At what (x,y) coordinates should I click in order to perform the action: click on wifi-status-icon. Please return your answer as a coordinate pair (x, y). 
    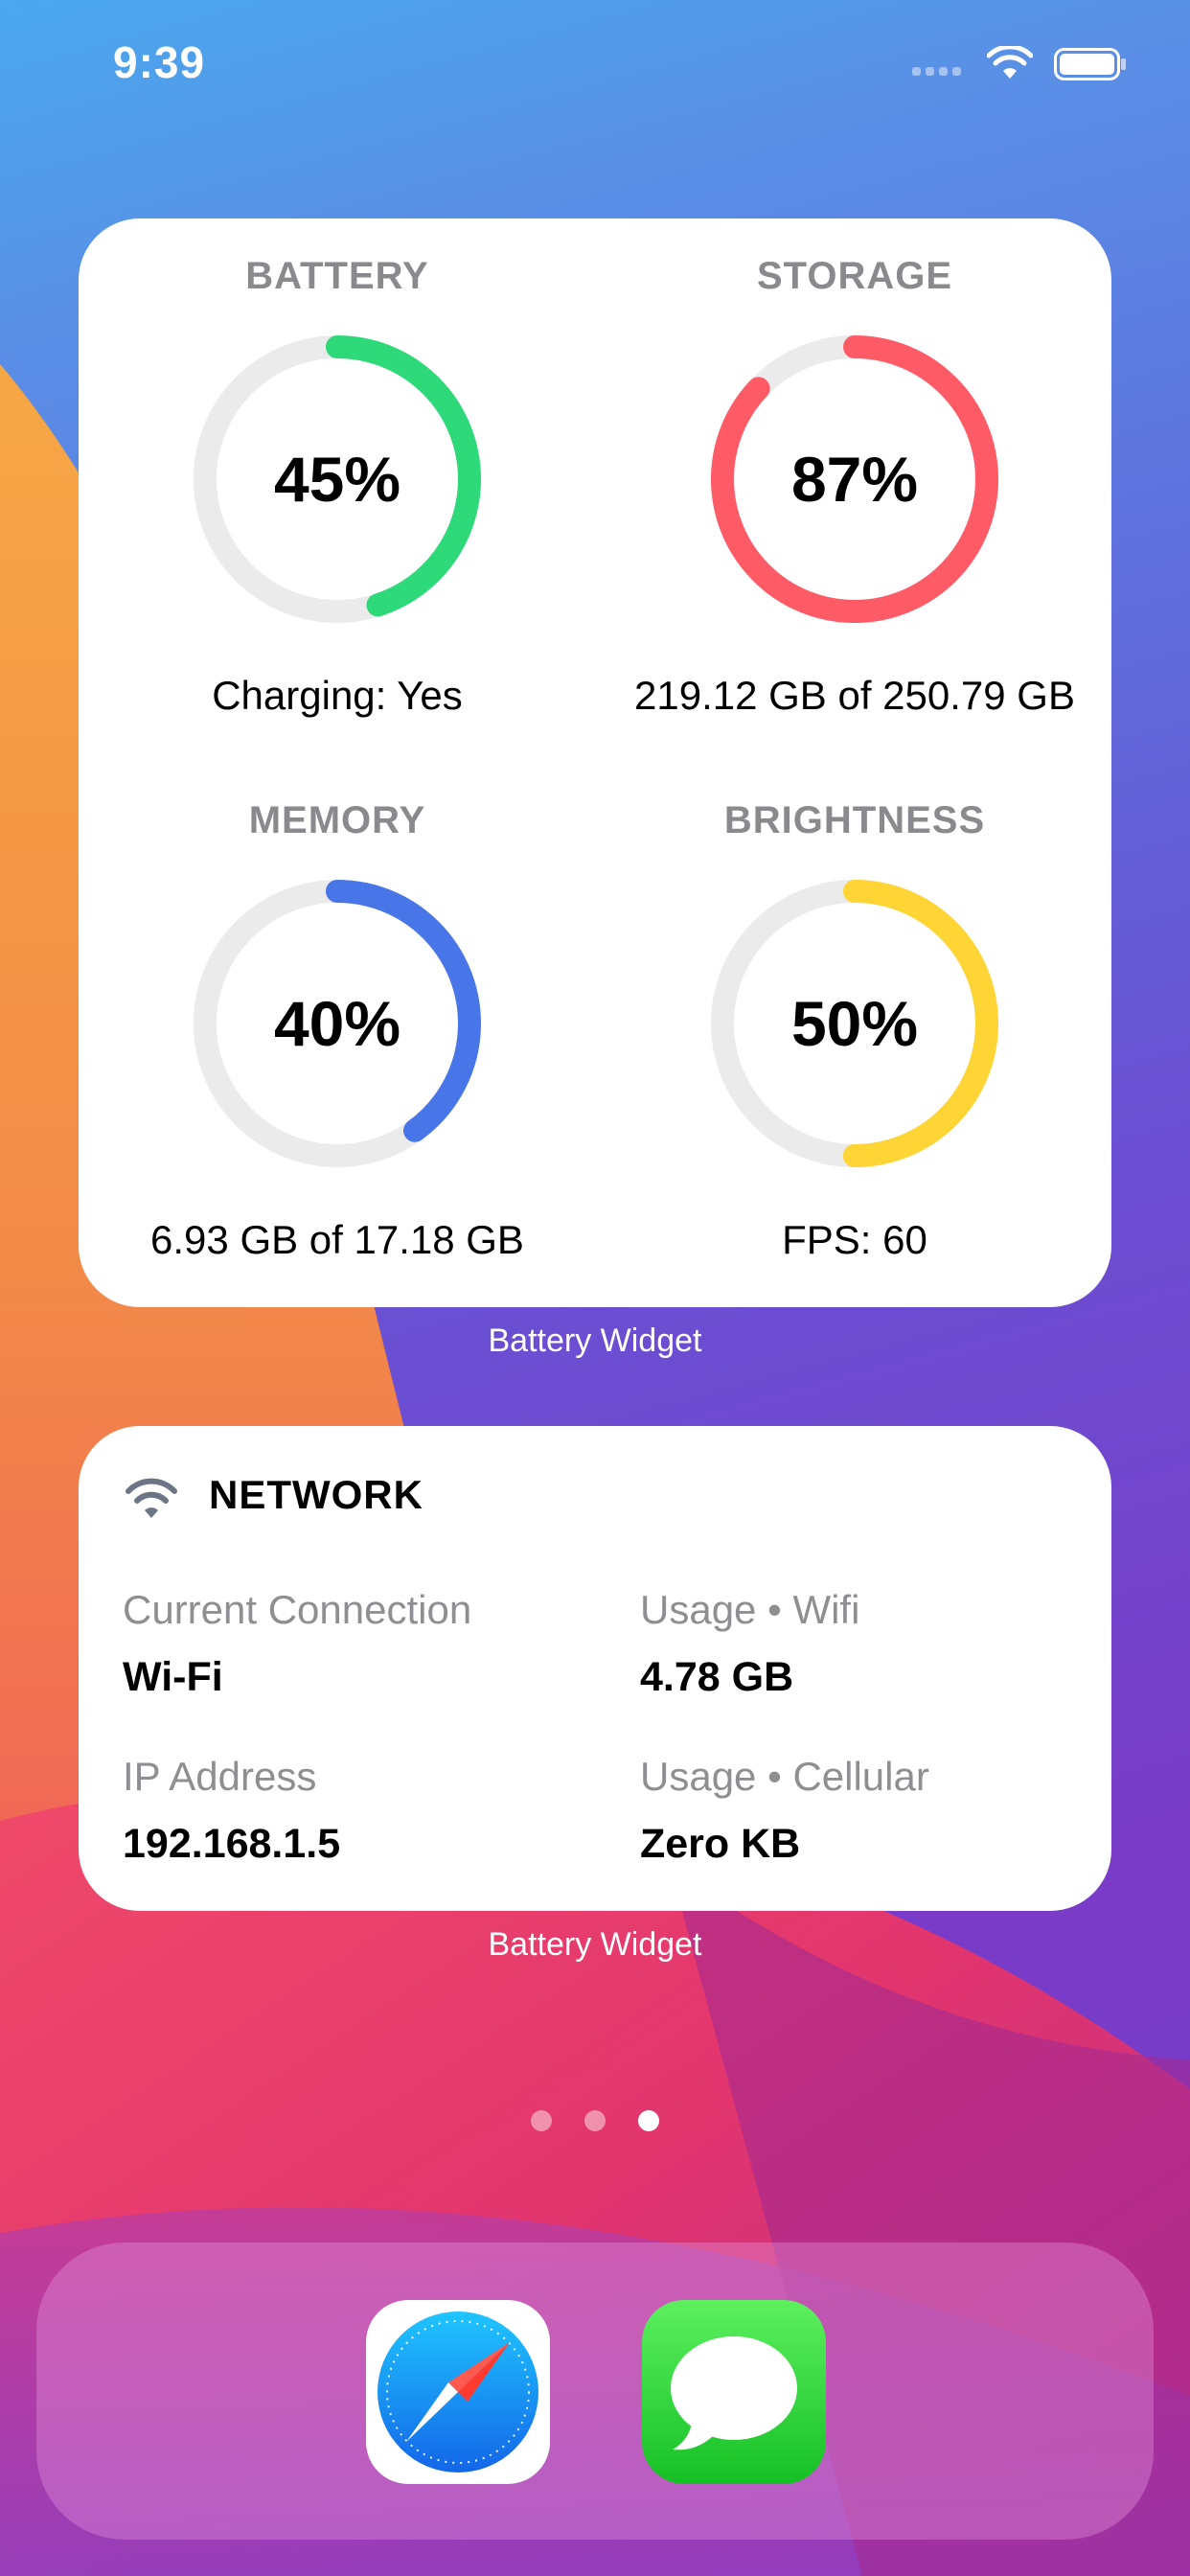
    Looking at the image, I should click on (1010, 63).